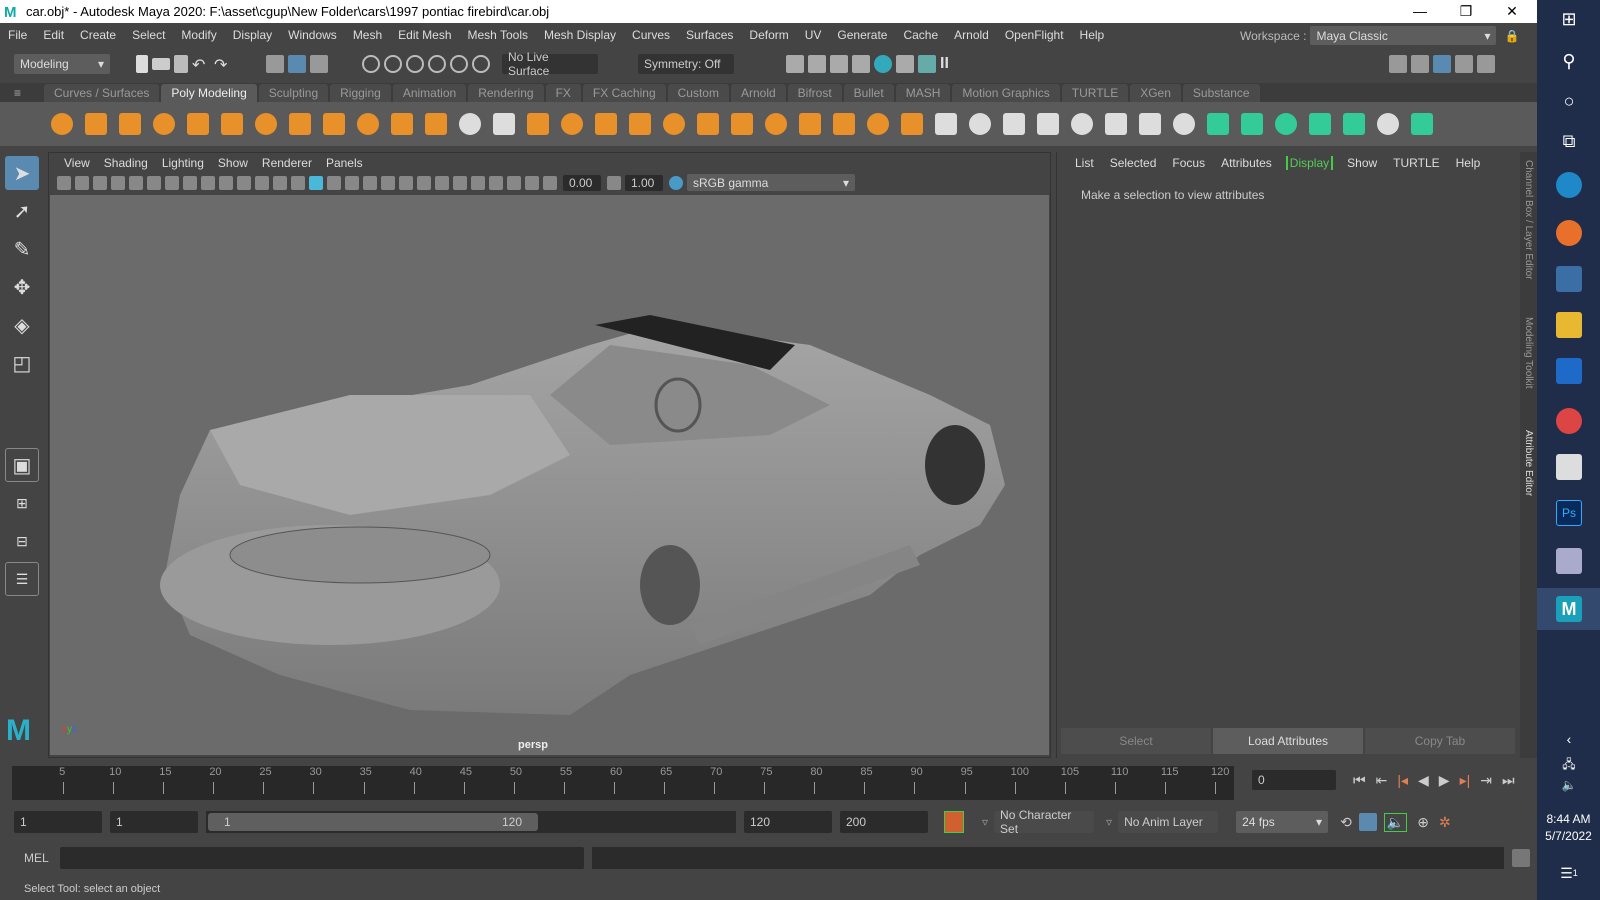  I want to click on mirror-icon, so click(1116, 124).